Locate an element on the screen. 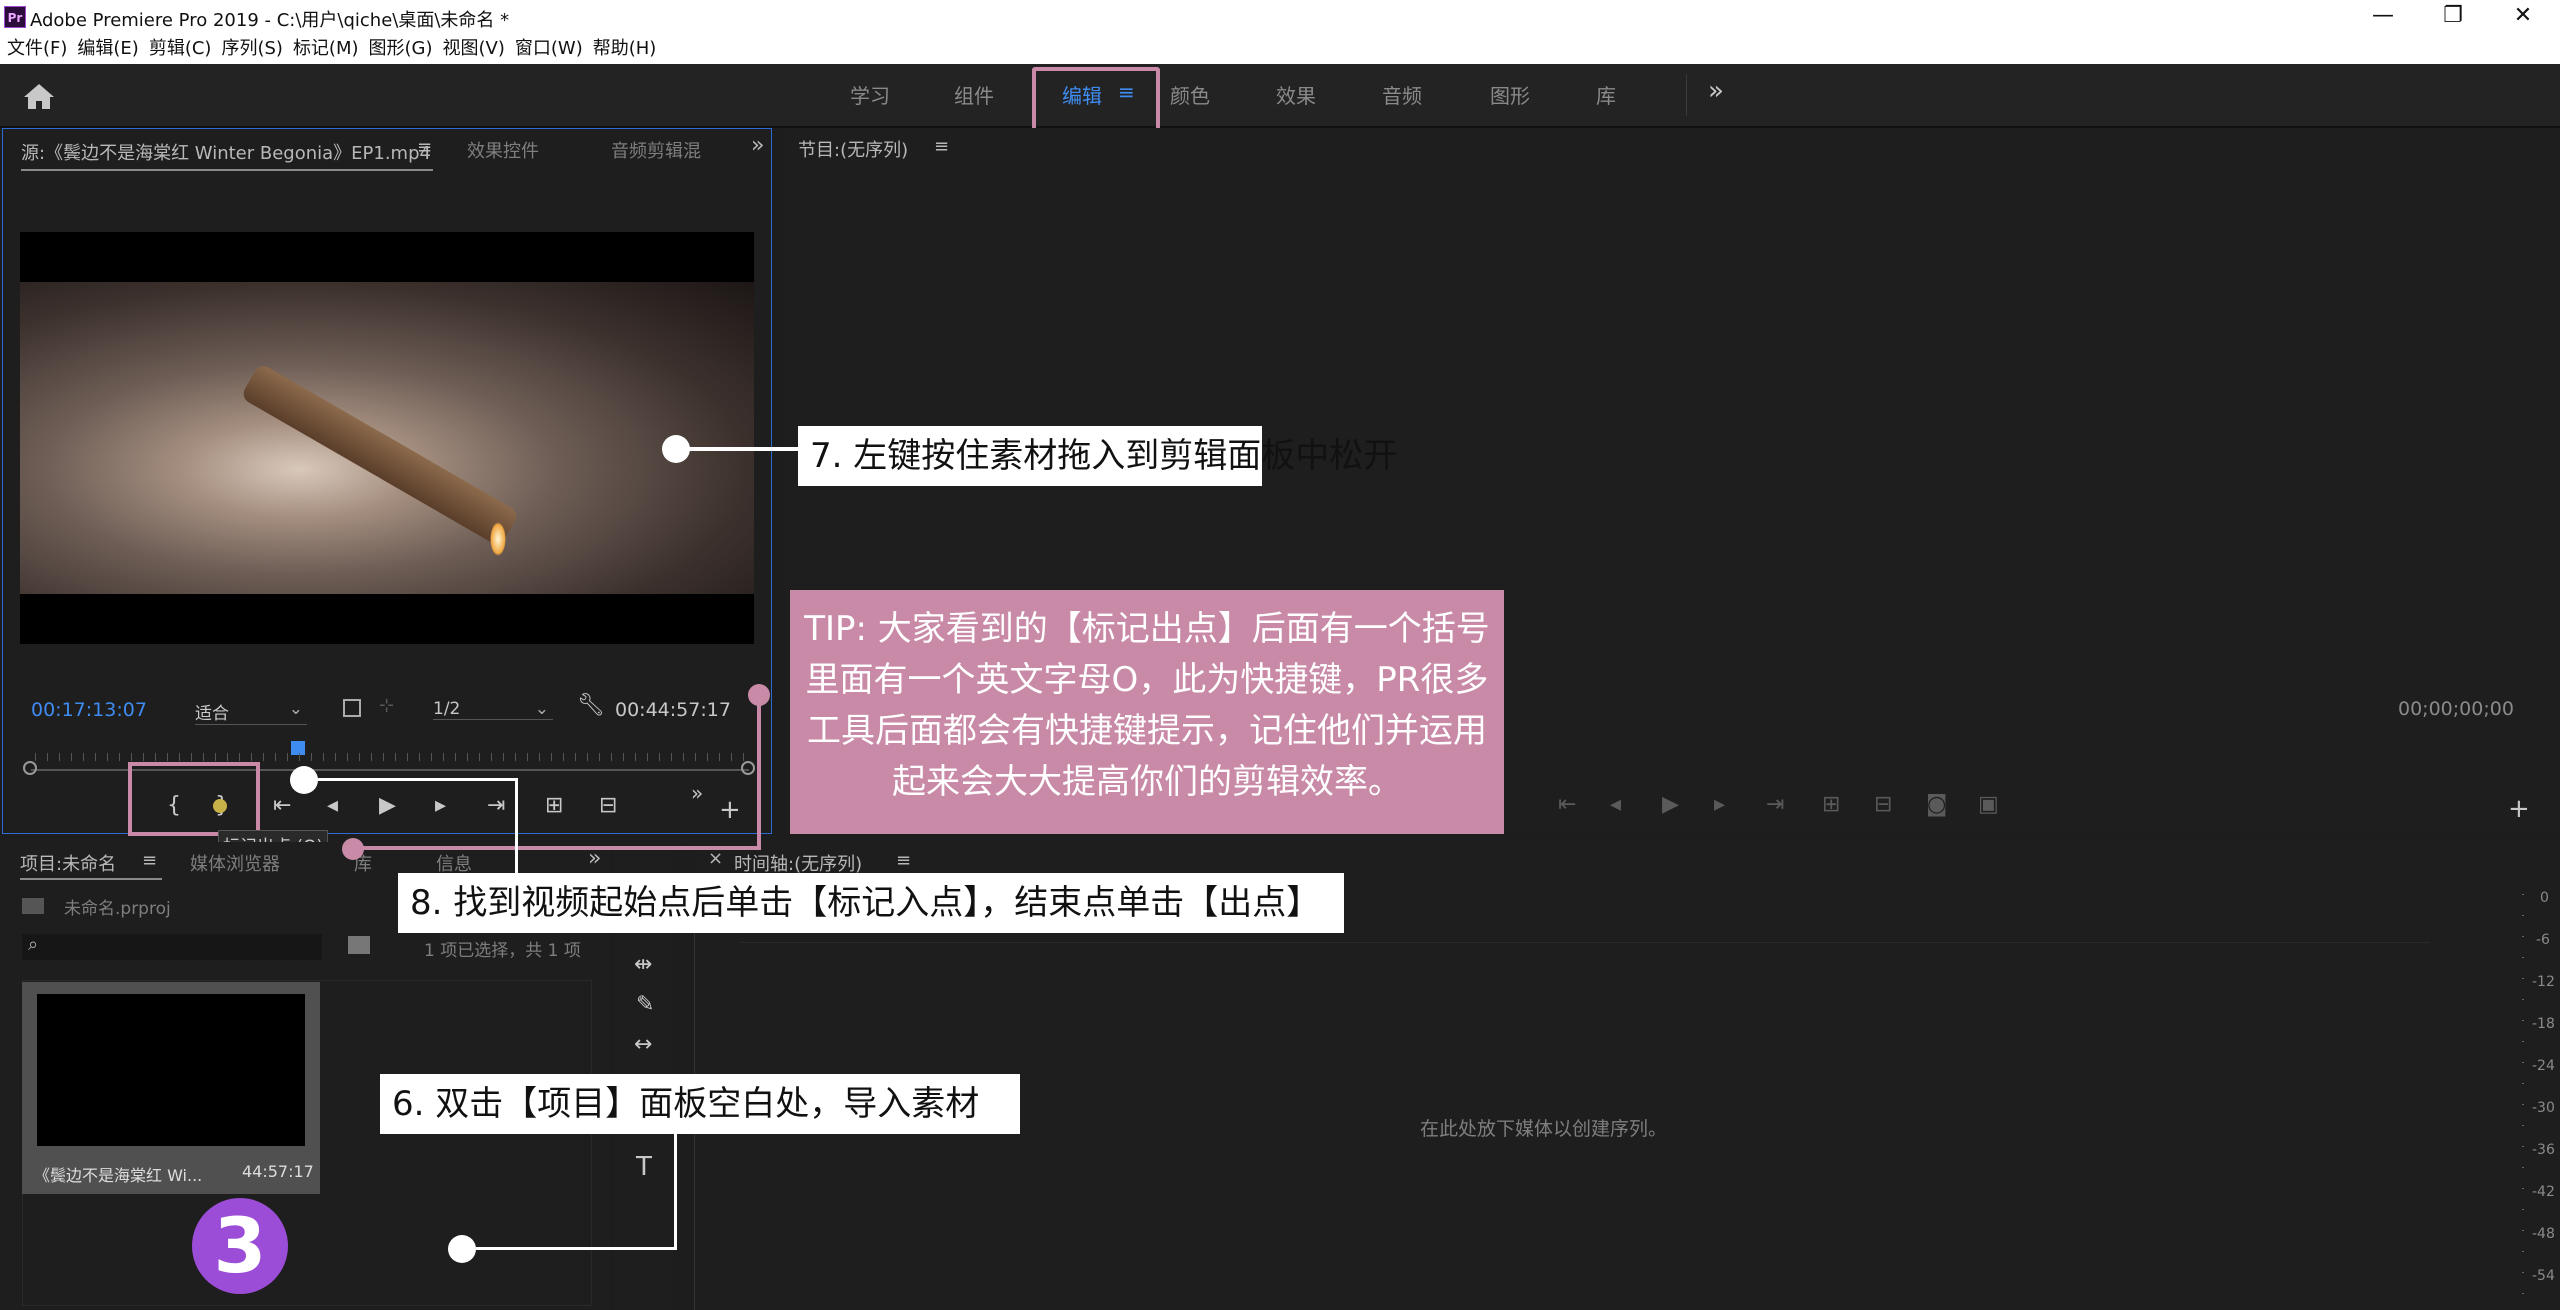 The height and width of the screenshot is (1310, 2560). search-icon: ⌕ is located at coordinates (33, 944).